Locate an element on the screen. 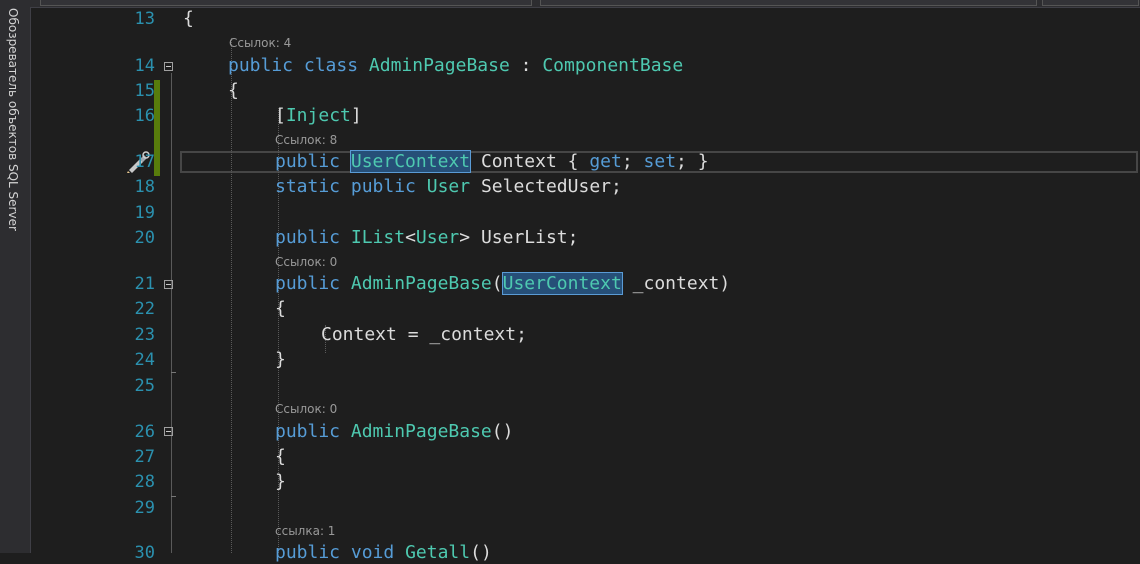 The image size is (1140, 564). scope-dropdown is located at coordinates (1090, 3).